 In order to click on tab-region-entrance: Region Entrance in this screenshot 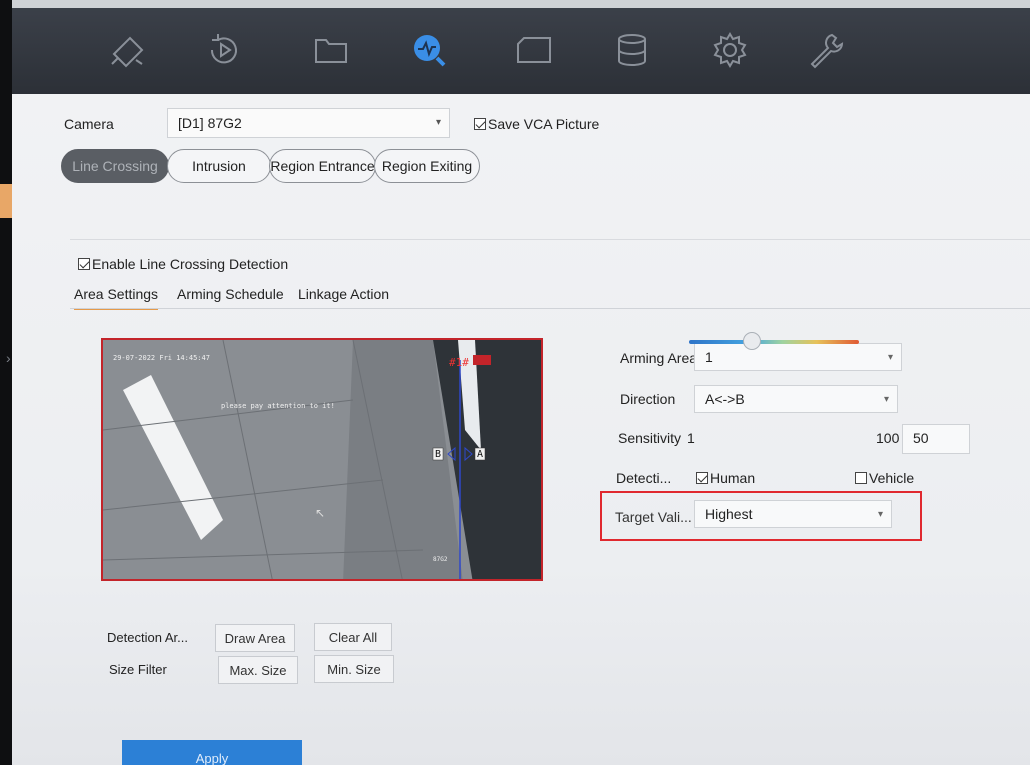, I will do `click(322, 166)`.